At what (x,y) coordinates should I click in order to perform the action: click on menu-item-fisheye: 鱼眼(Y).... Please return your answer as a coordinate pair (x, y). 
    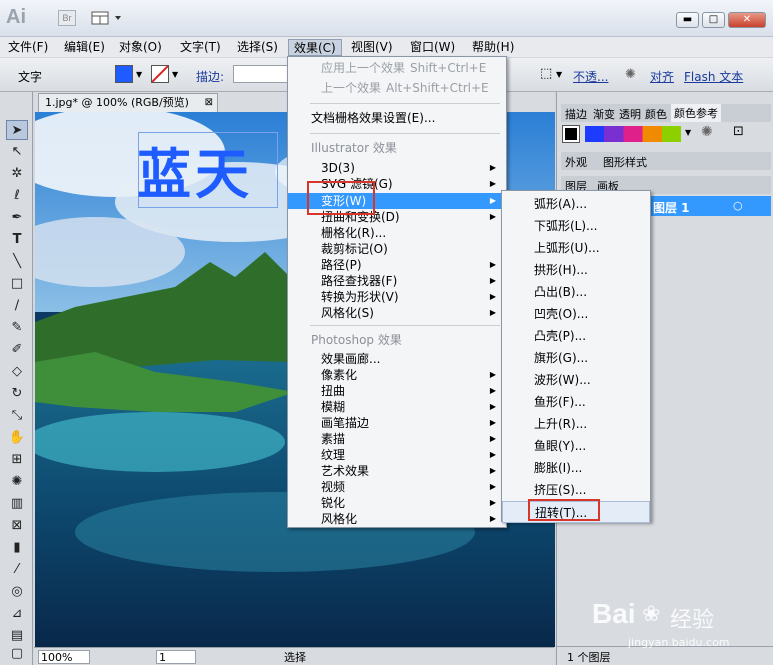
    Looking at the image, I should click on (576, 446).